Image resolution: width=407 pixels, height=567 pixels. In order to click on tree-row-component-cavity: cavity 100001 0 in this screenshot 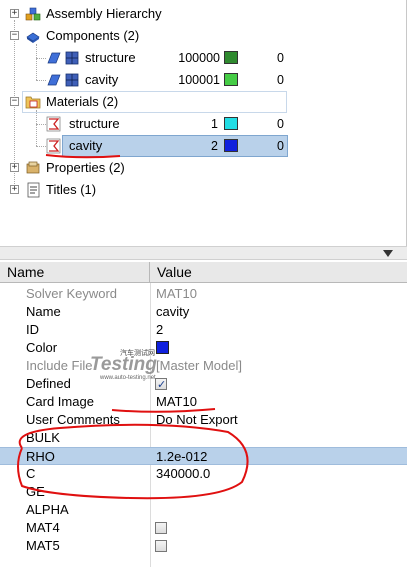, I will do `click(203, 80)`.